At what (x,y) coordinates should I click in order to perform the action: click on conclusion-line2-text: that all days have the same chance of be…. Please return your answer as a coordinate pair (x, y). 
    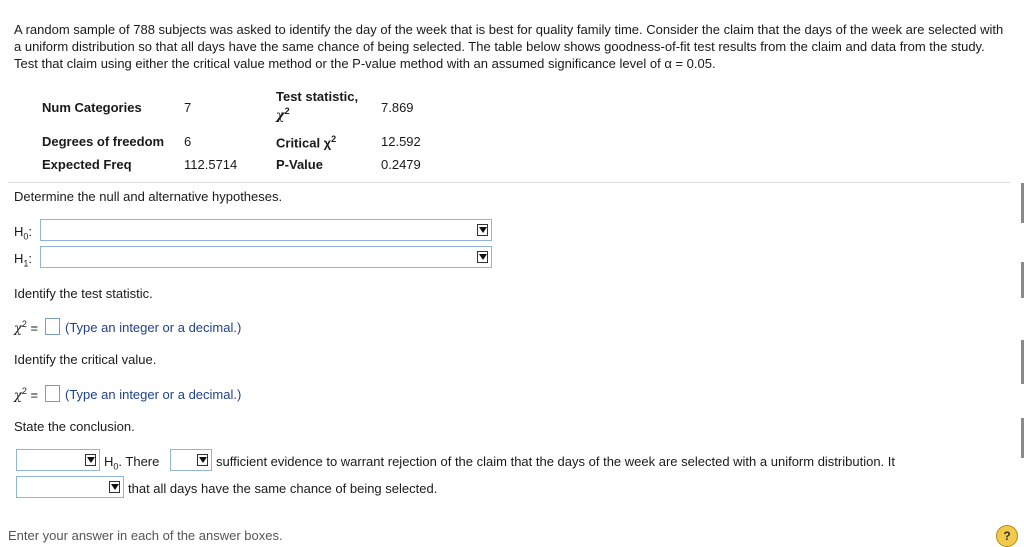
    Looking at the image, I should click on (283, 488).